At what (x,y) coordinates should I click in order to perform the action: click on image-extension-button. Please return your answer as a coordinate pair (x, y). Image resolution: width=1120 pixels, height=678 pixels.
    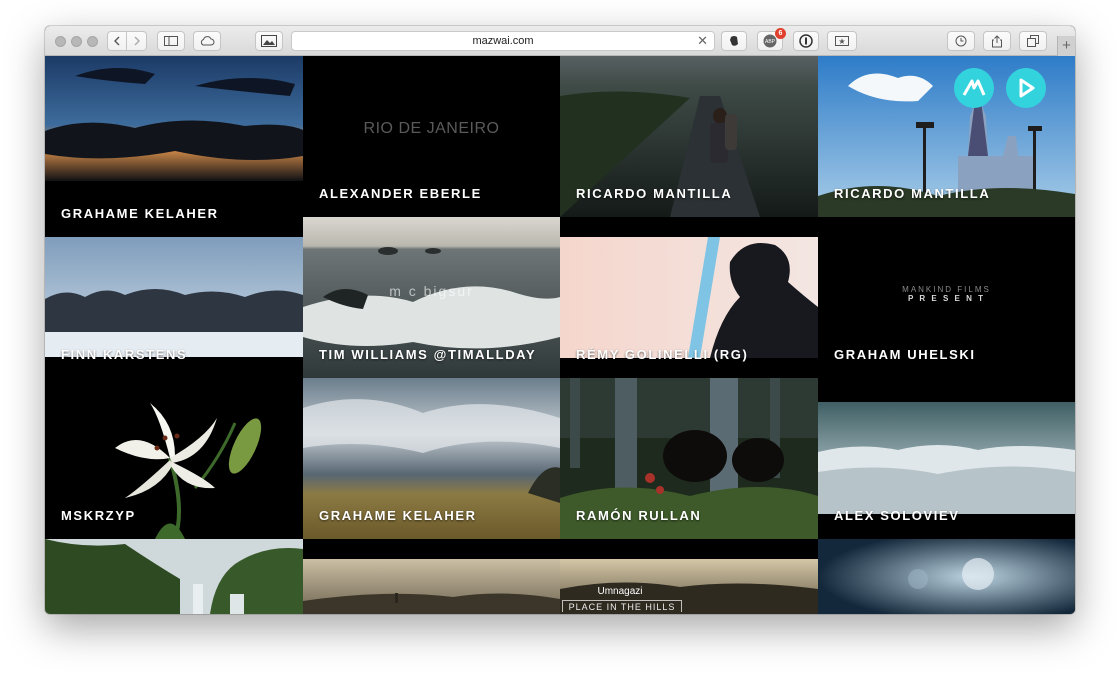
    Looking at the image, I should click on (269, 41).